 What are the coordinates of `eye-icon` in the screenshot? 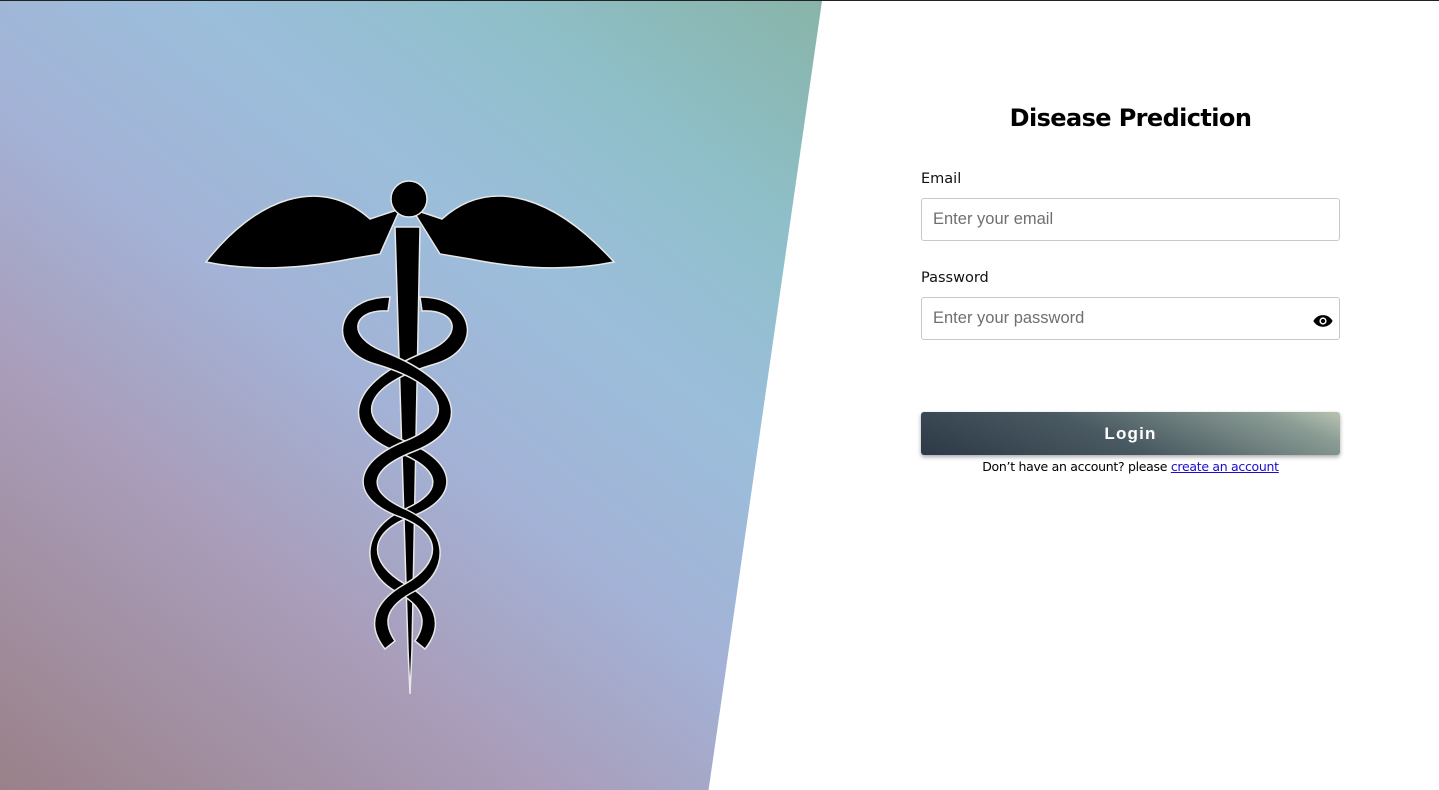 It's located at (1323, 321).